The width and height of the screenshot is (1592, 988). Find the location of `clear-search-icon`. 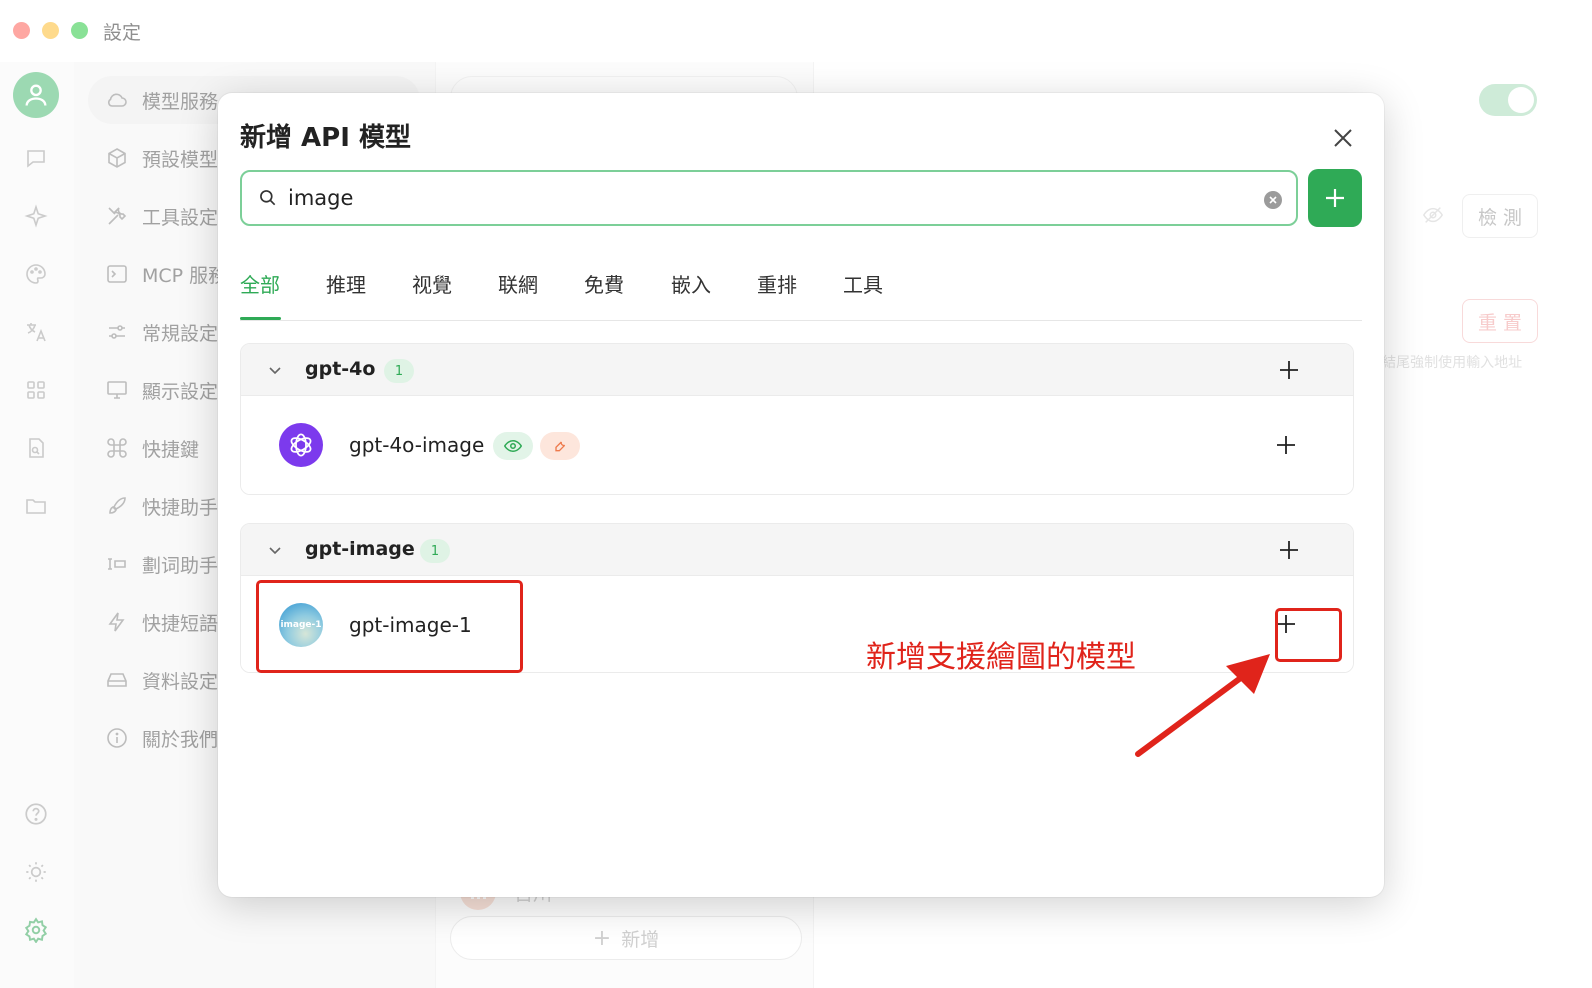

clear-search-icon is located at coordinates (1273, 200).